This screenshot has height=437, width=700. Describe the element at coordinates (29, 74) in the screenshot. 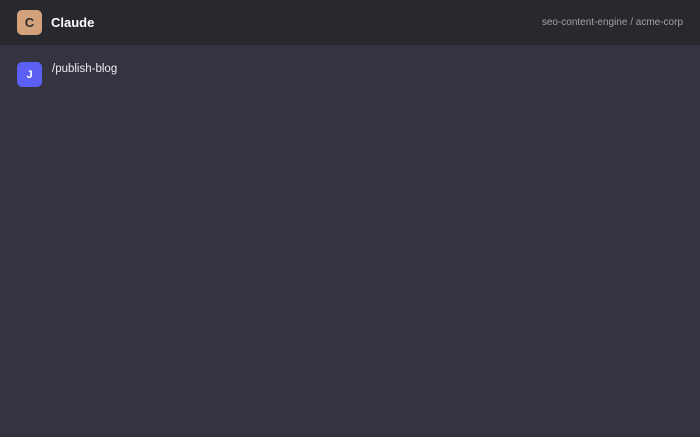

I see `user-avatar: J` at that location.